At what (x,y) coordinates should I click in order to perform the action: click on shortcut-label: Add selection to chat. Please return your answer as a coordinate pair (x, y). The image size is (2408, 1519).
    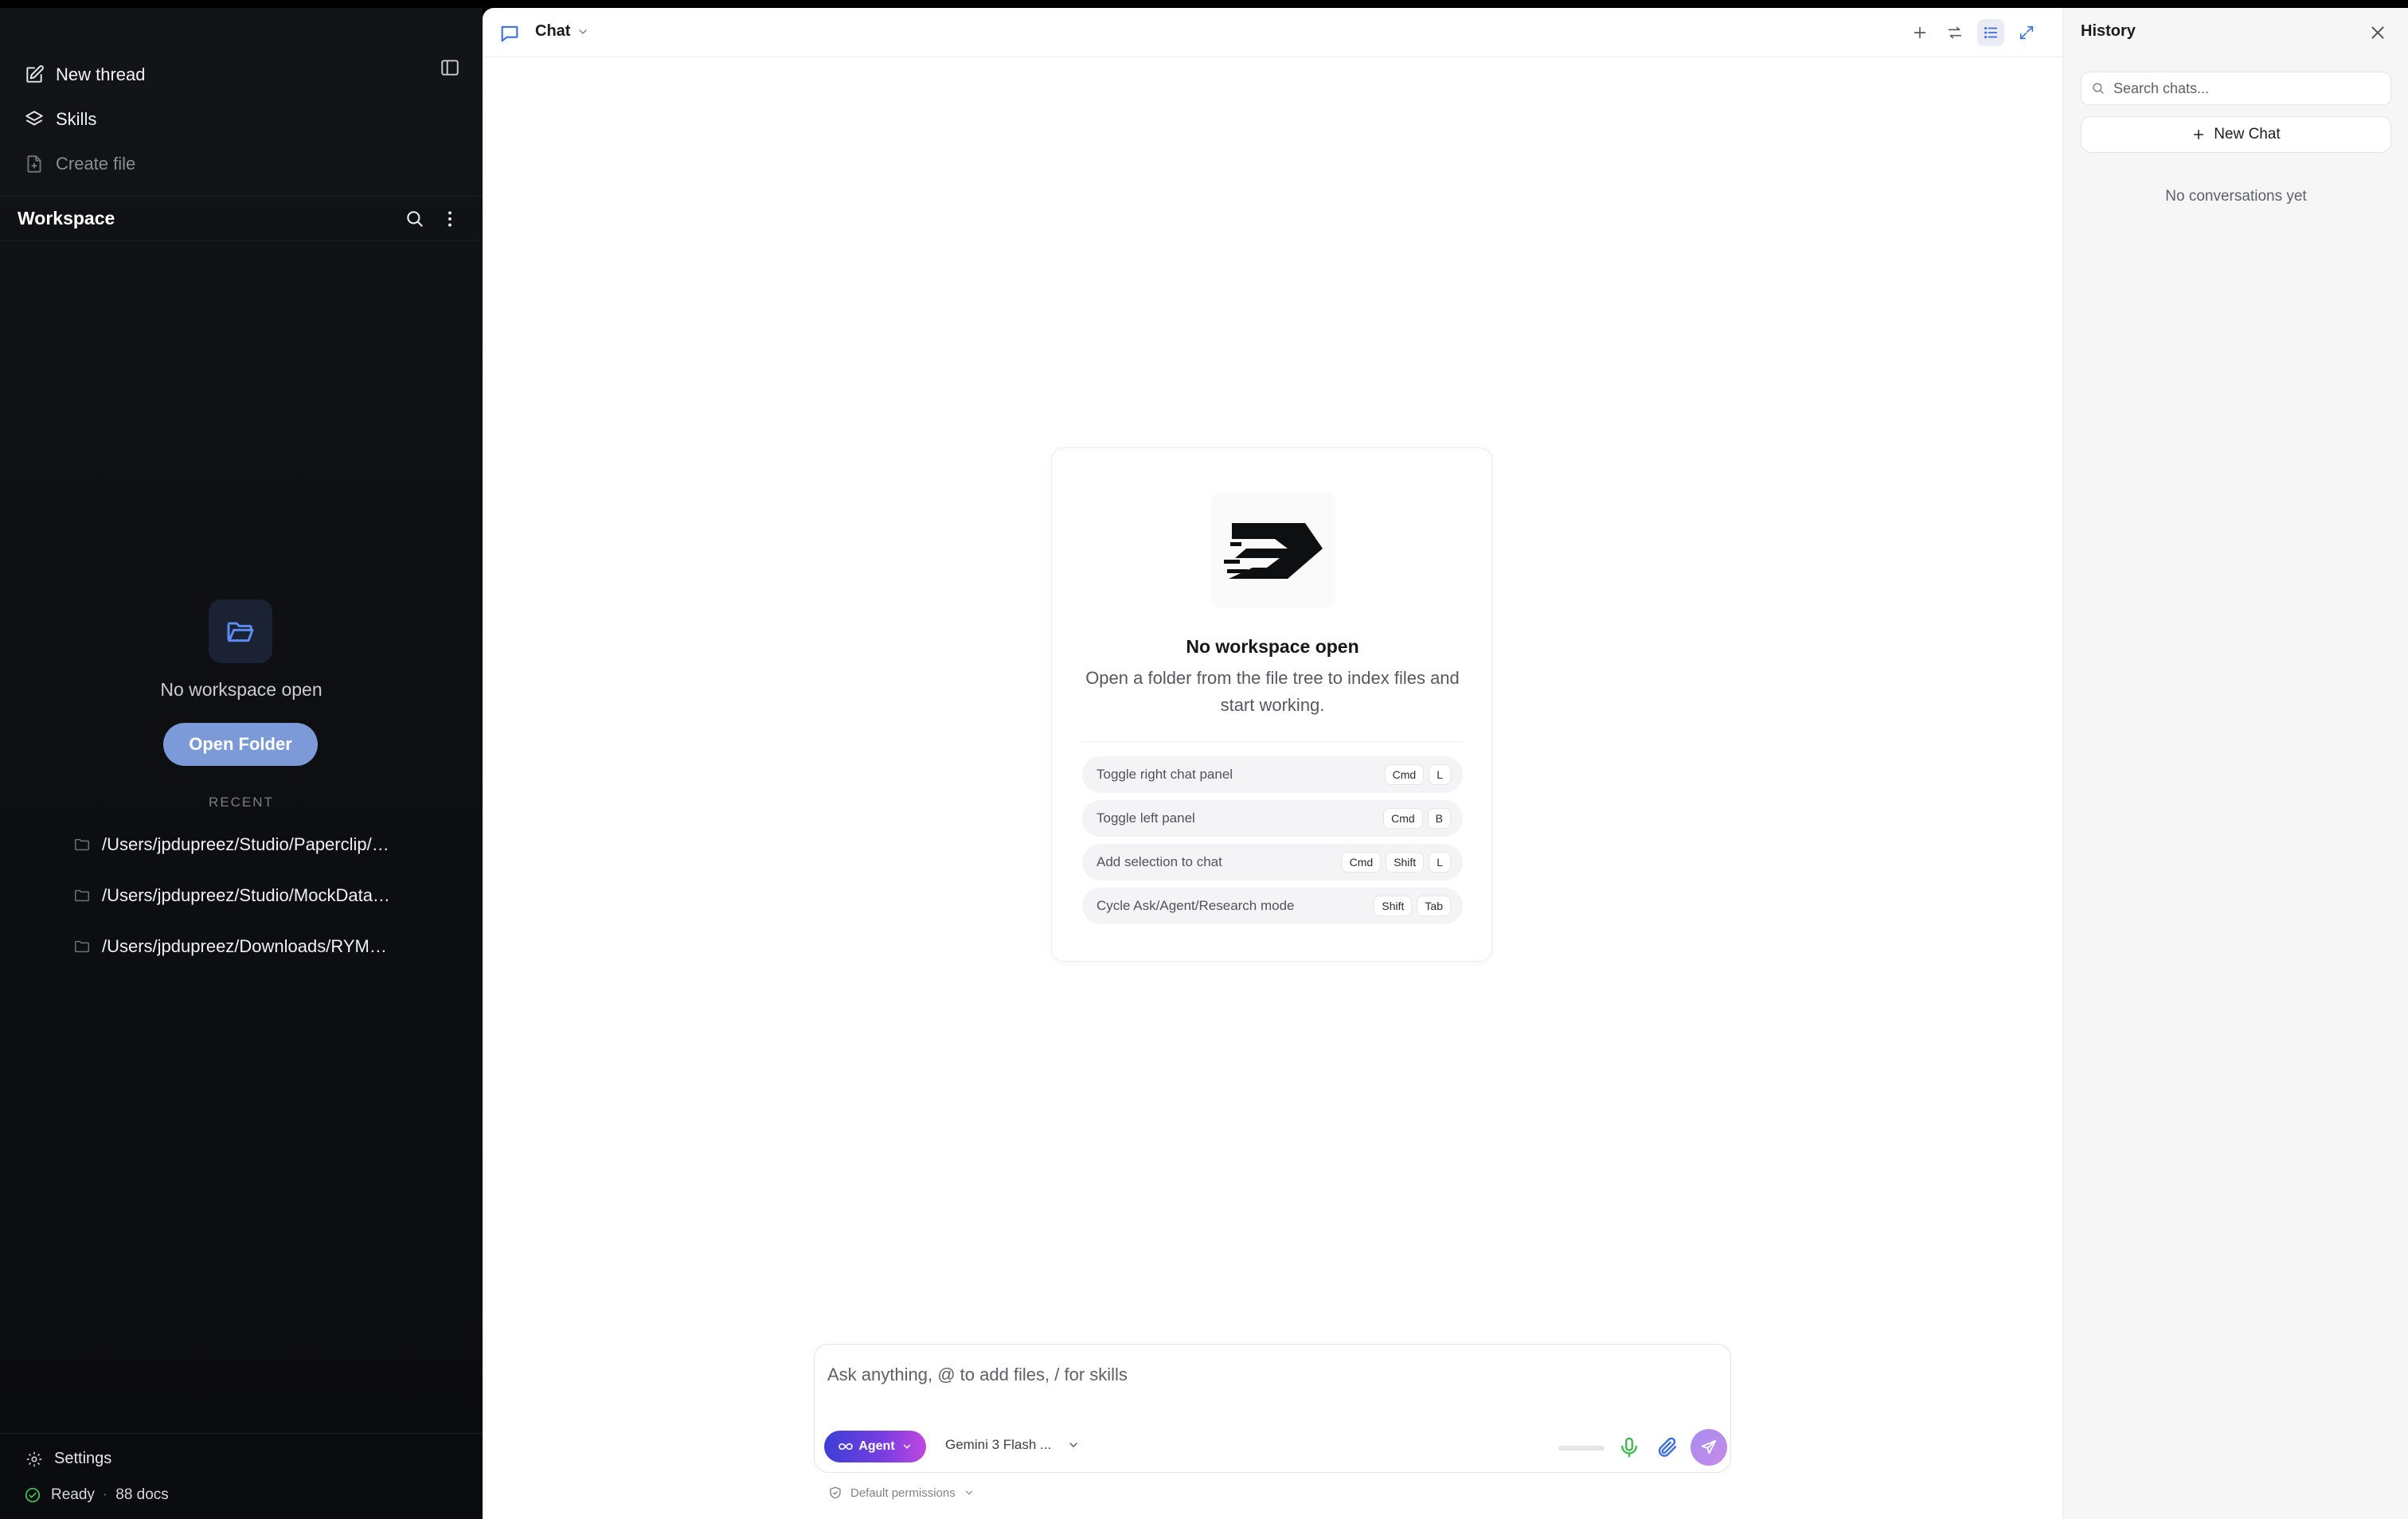
    Looking at the image, I should click on (1159, 861).